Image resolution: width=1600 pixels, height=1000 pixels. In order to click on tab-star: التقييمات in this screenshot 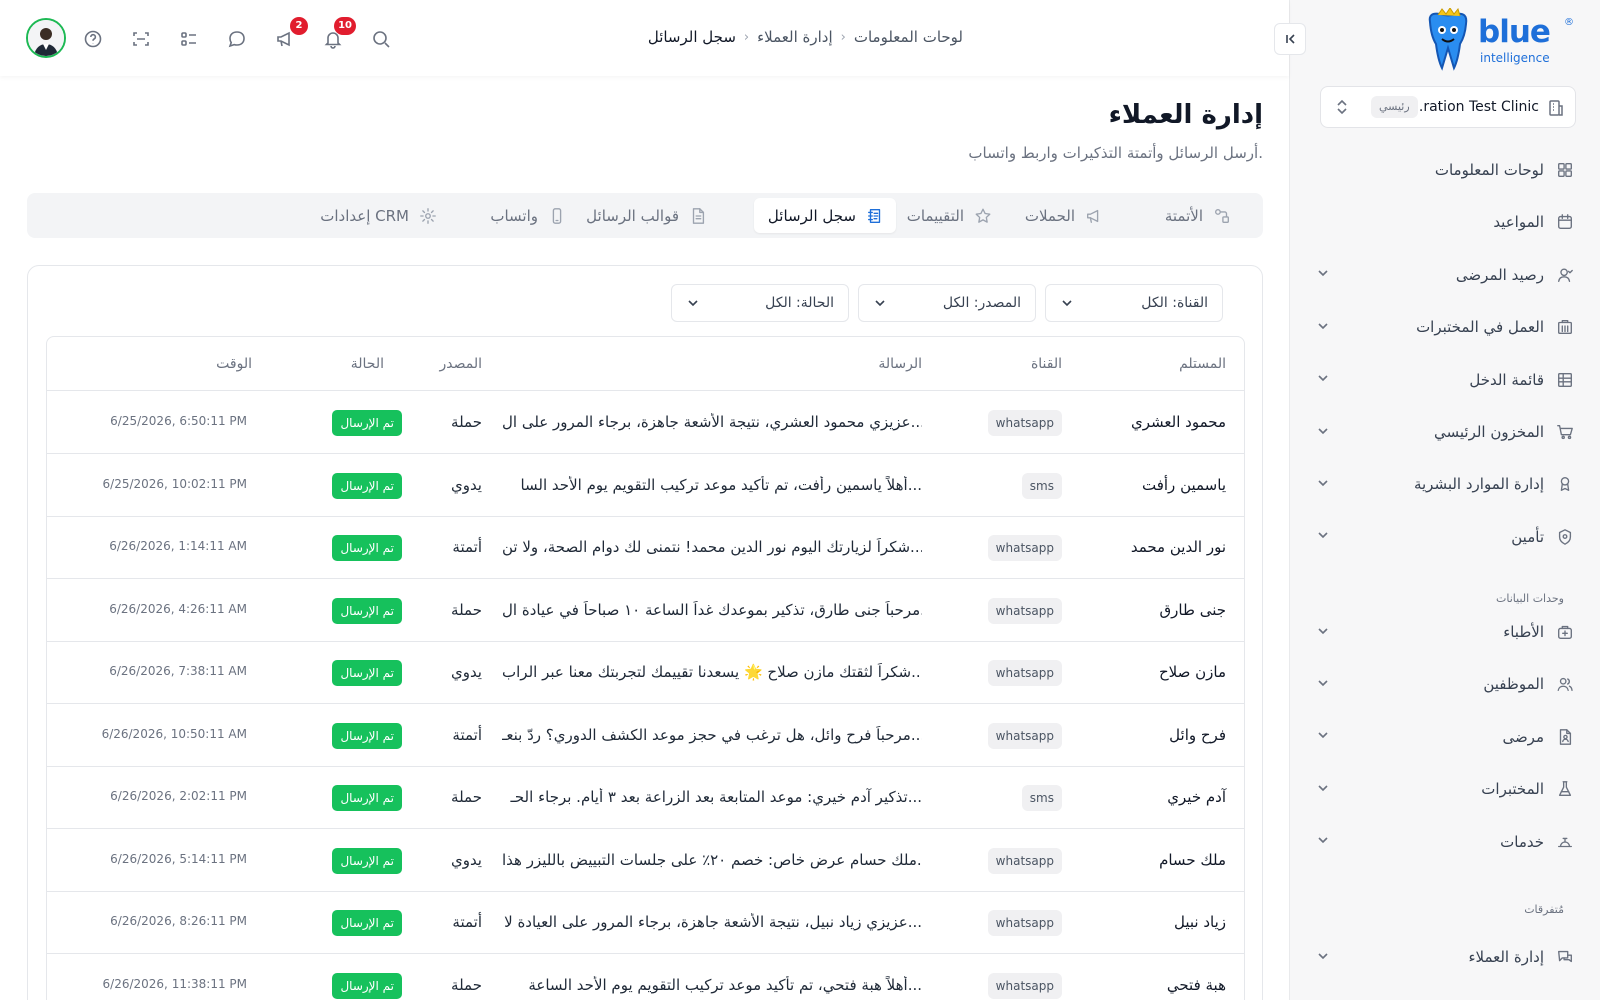, I will do `click(949, 215)`.